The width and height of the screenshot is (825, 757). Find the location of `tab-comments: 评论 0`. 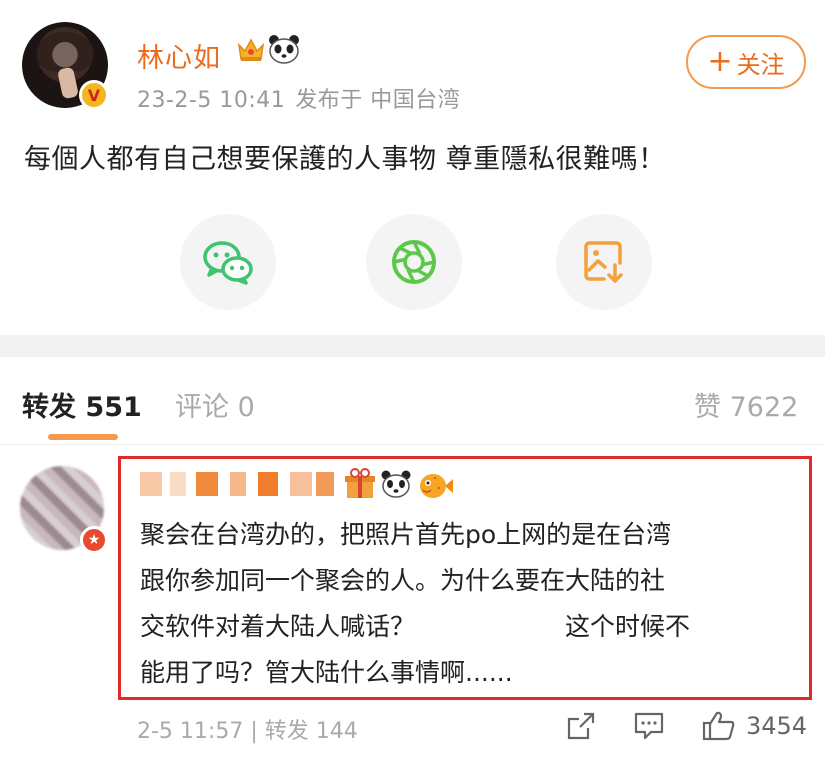

tab-comments: 评论 0 is located at coordinates (215, 404).